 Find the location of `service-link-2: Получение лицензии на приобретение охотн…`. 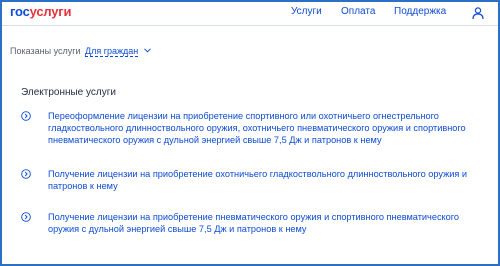

service-link-2: Получение лицензии на приобретение охотн… is located at coordinates (268, 180).